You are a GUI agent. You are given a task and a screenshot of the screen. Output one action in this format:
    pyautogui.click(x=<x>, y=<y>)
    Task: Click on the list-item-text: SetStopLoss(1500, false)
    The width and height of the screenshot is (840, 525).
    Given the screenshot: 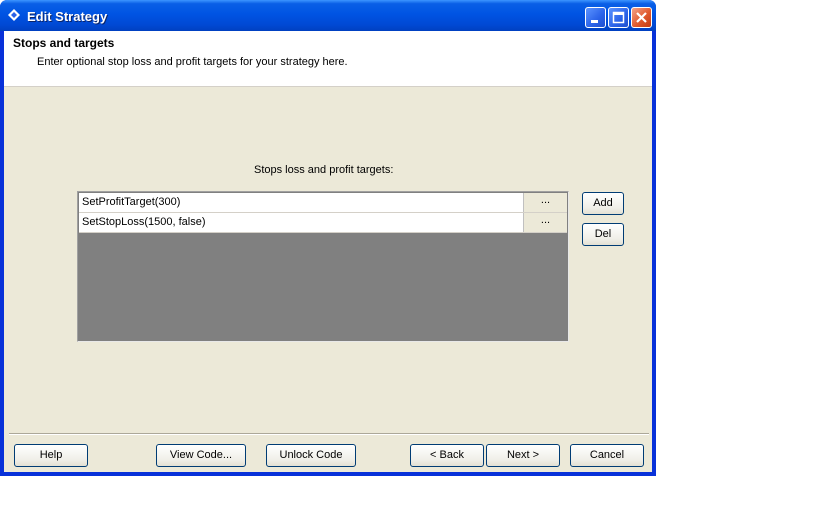 What is the action you would take?
    pyautogui.click(x=144, y=222)
    